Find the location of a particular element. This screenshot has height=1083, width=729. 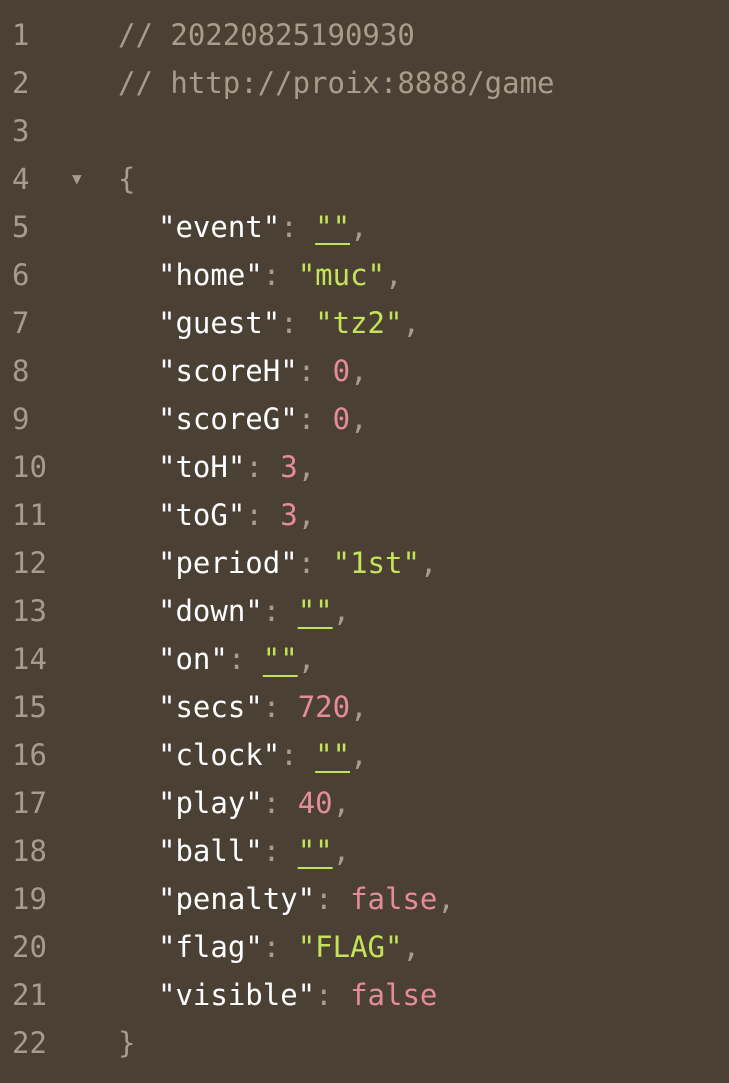

line-number: 19 is located at coordinates (29, 899).